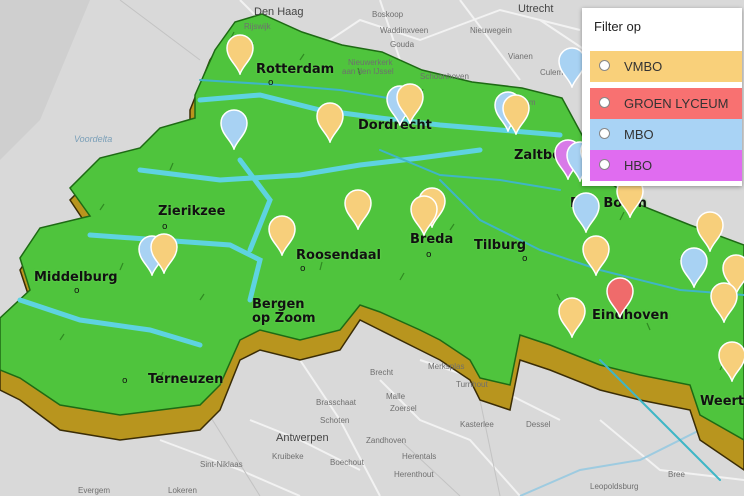 The height and width of the screenshot is (496, 744). What do you see at coordinates (538, 424) in the screenshot?
I see `label-dessel: Dessel` at bounding box center [538, 424].